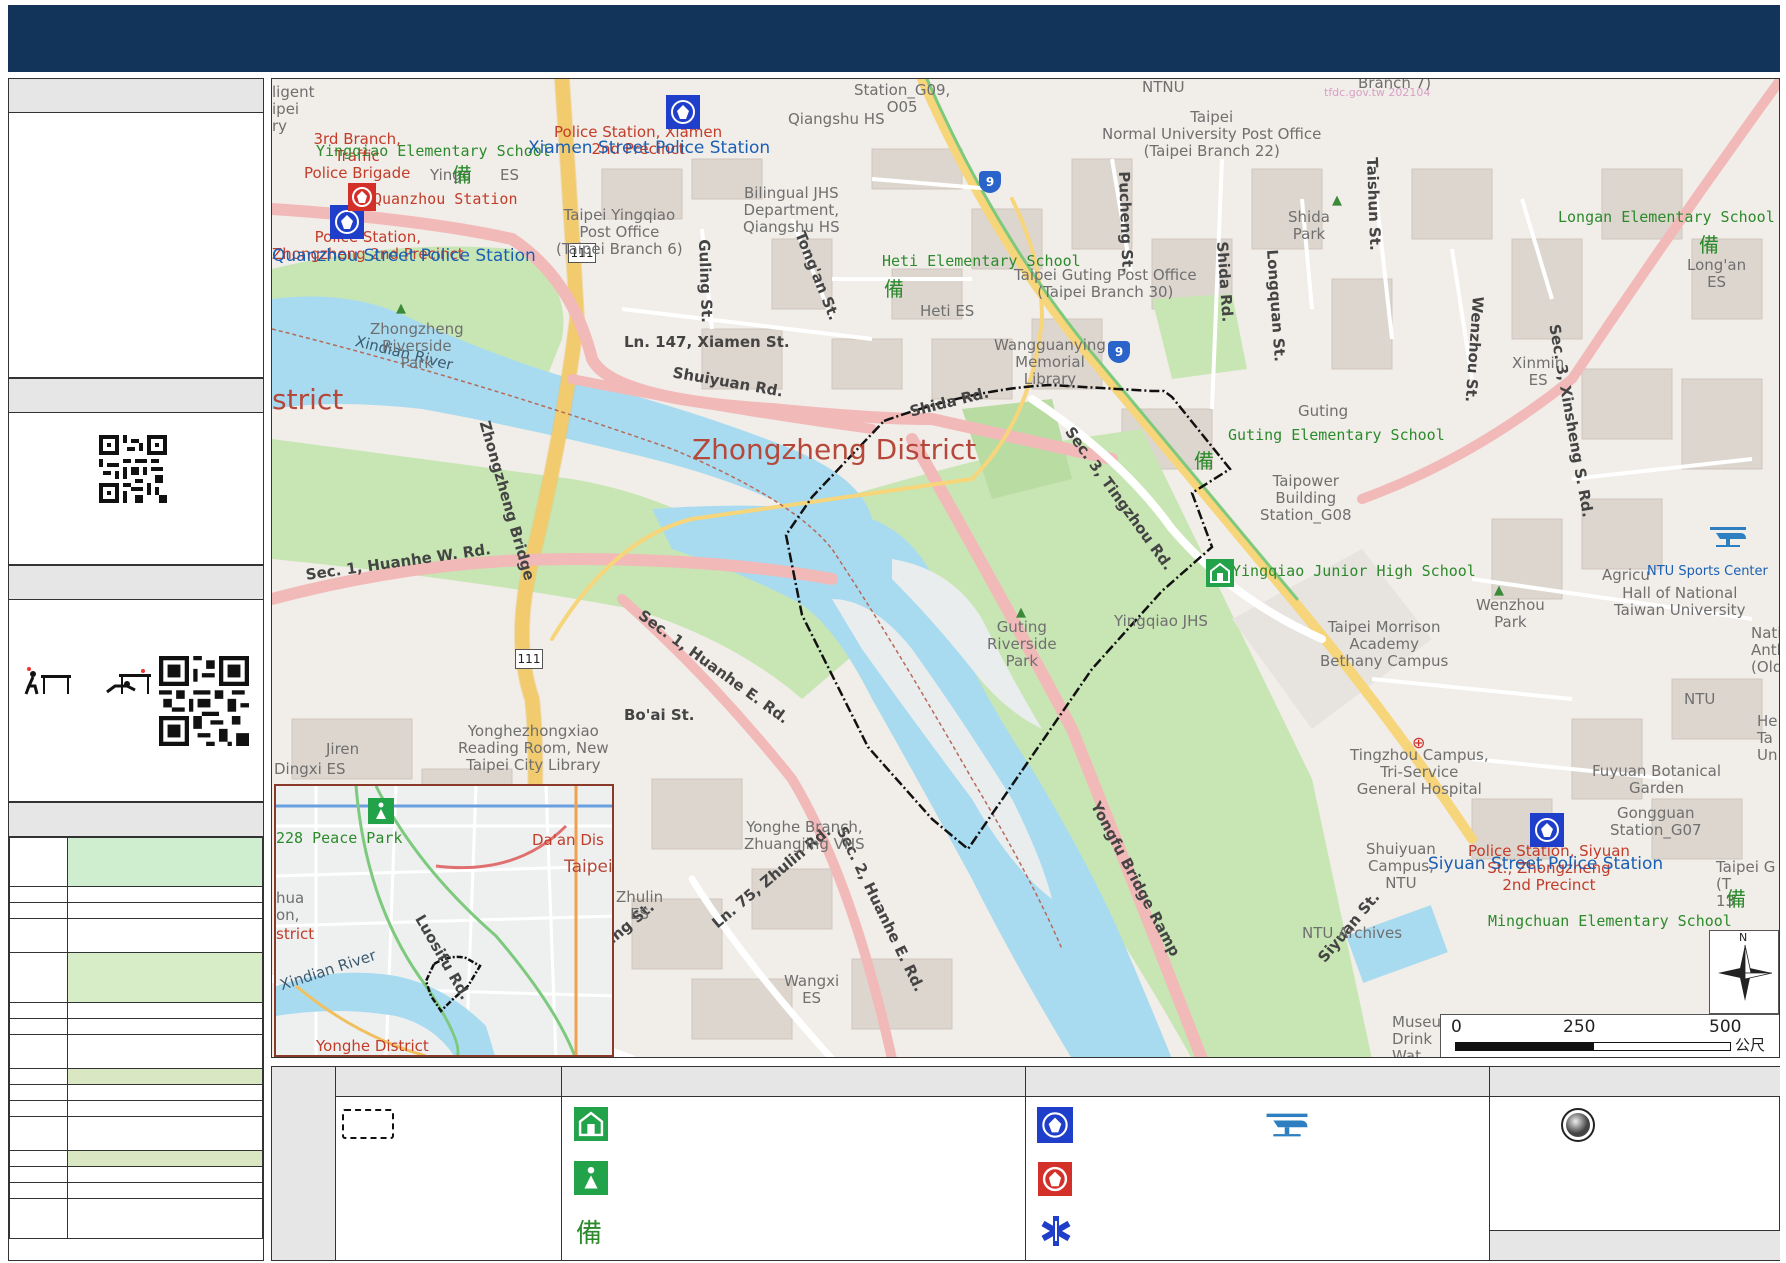  What do you see at coordinates (293, 109) in the screenshot?
I see `place-label: ligent ipei ry` at bounding box center [293, 109].